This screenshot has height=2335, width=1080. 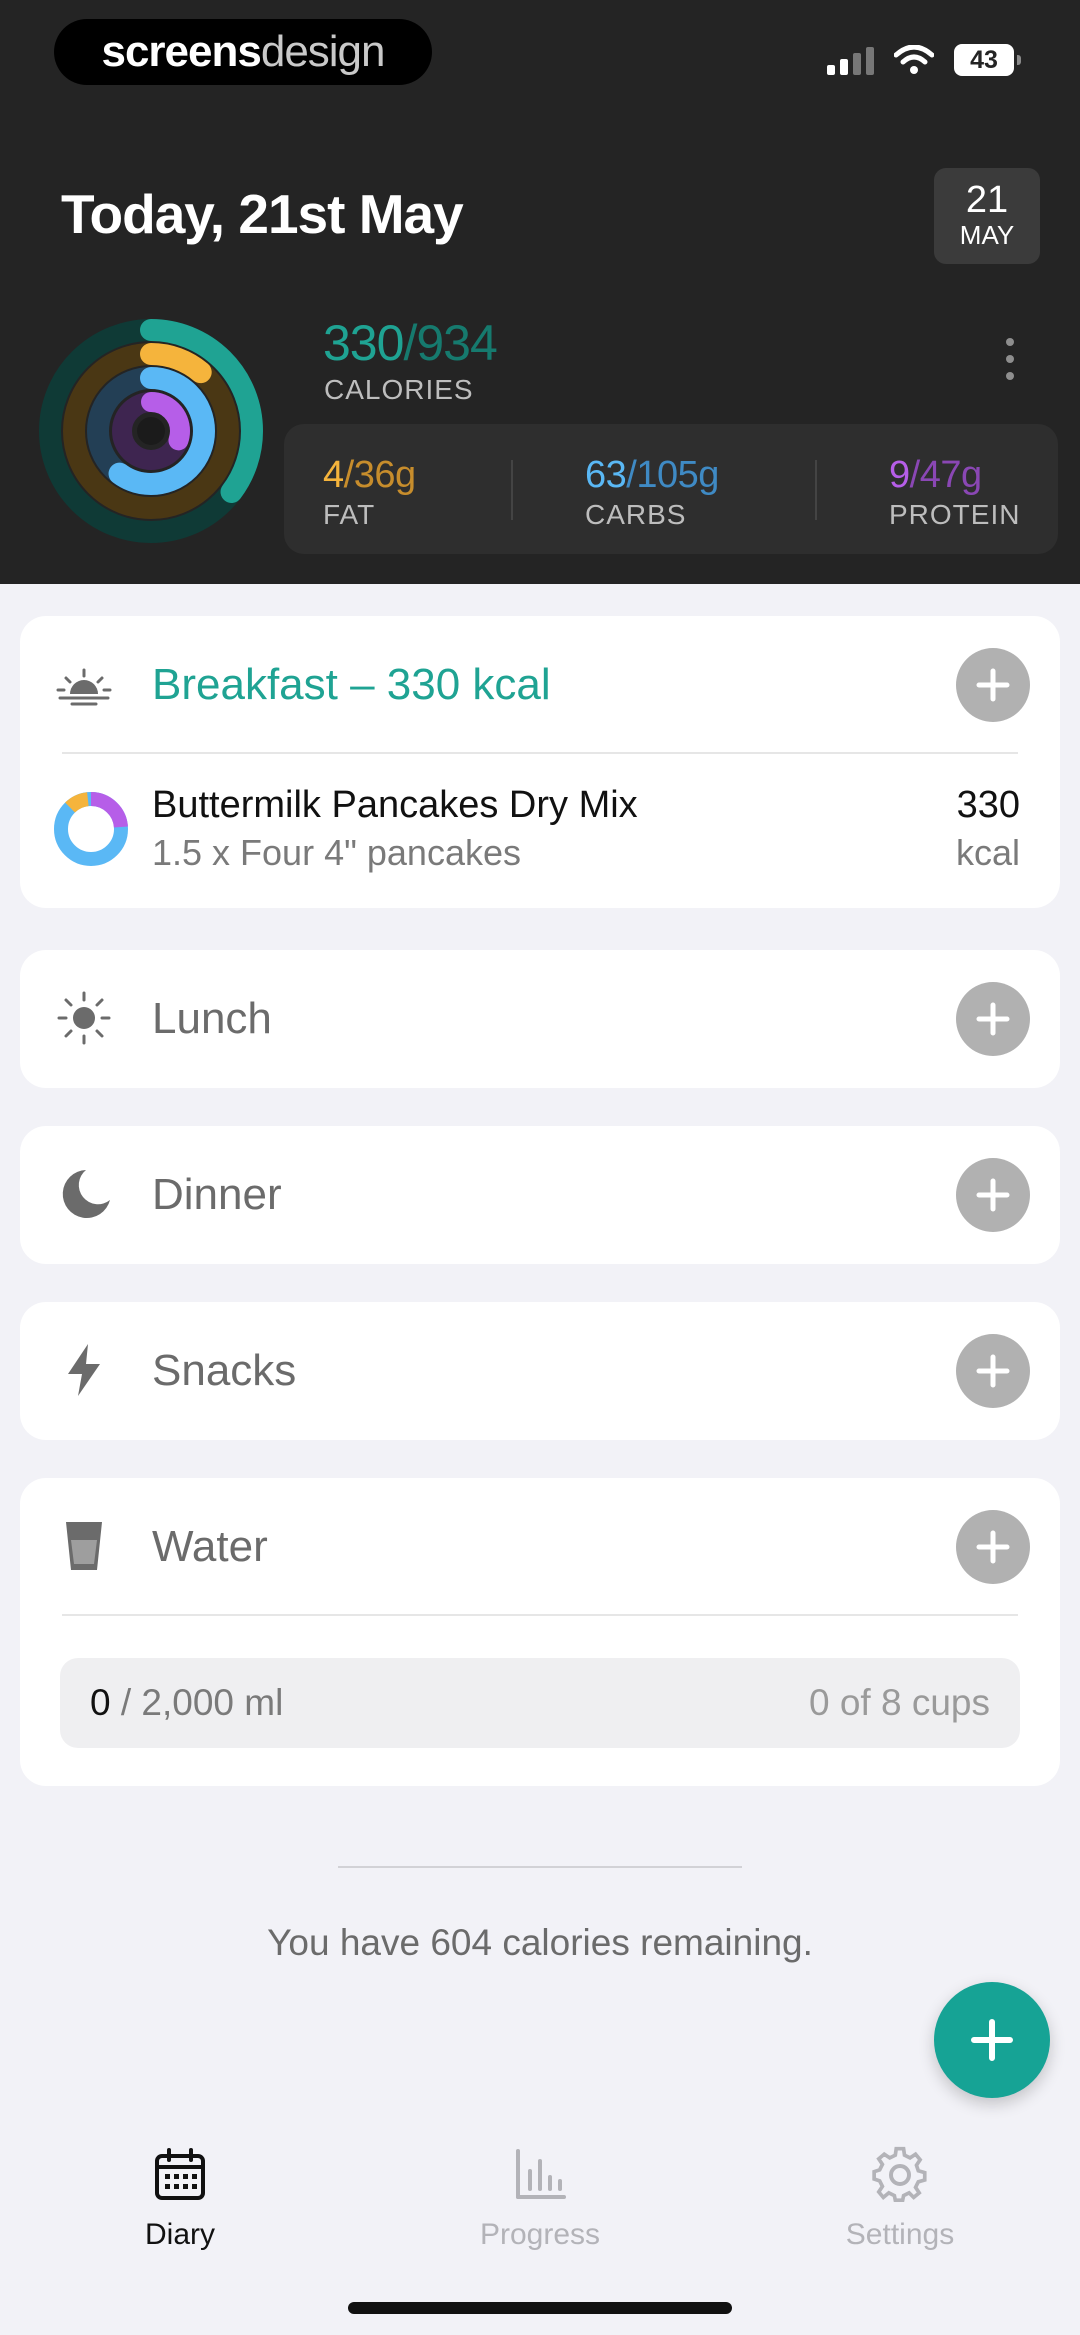 I want to click on dinner-header: Dinner, so click(x=540, y=1195).